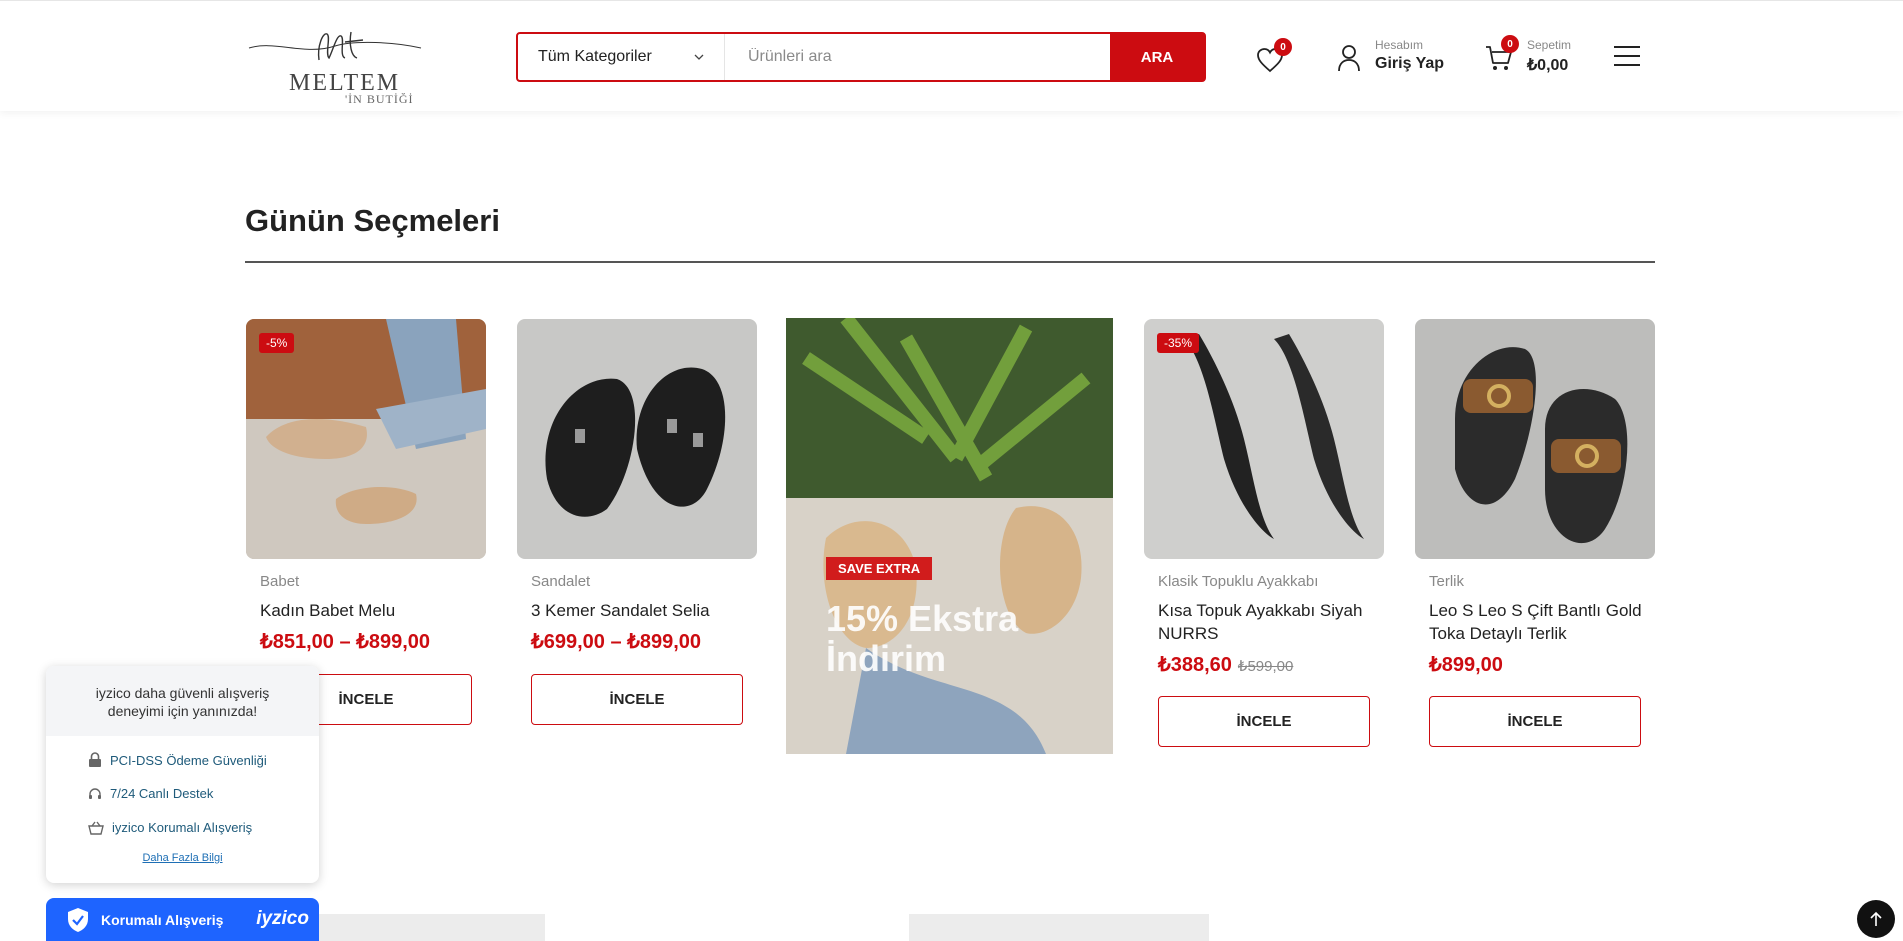 This screenshot has width=1903, height=941. Describe the element at coordinates (560, 581) in the screenshot. I see `product-category: Sandalet` at that location.